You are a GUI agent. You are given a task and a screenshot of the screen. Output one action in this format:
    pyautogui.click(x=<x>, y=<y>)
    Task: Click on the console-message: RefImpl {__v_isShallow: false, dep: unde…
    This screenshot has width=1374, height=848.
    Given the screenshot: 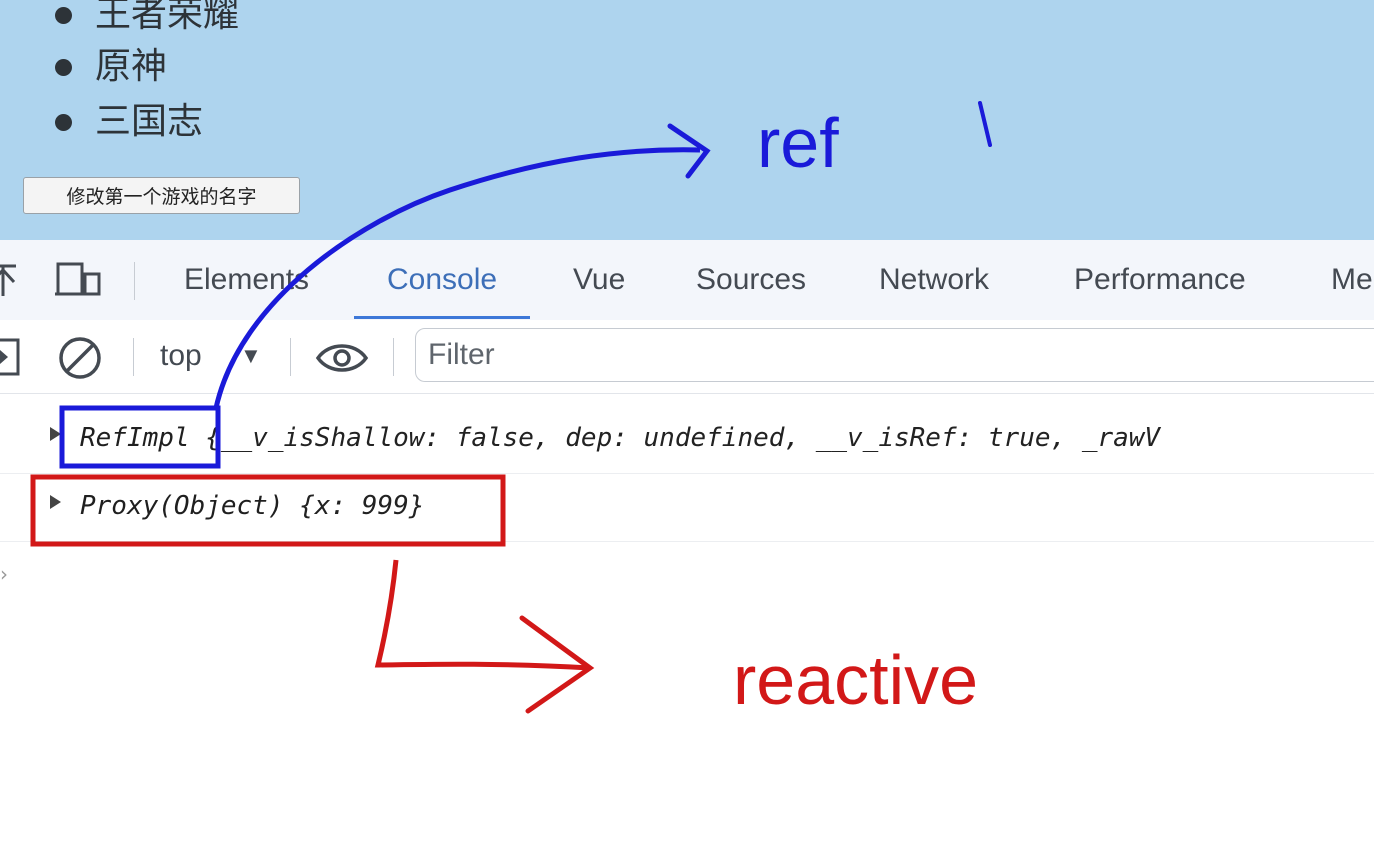 What is the action you would take?
    pyautogui.click(x=620, y=438)
    